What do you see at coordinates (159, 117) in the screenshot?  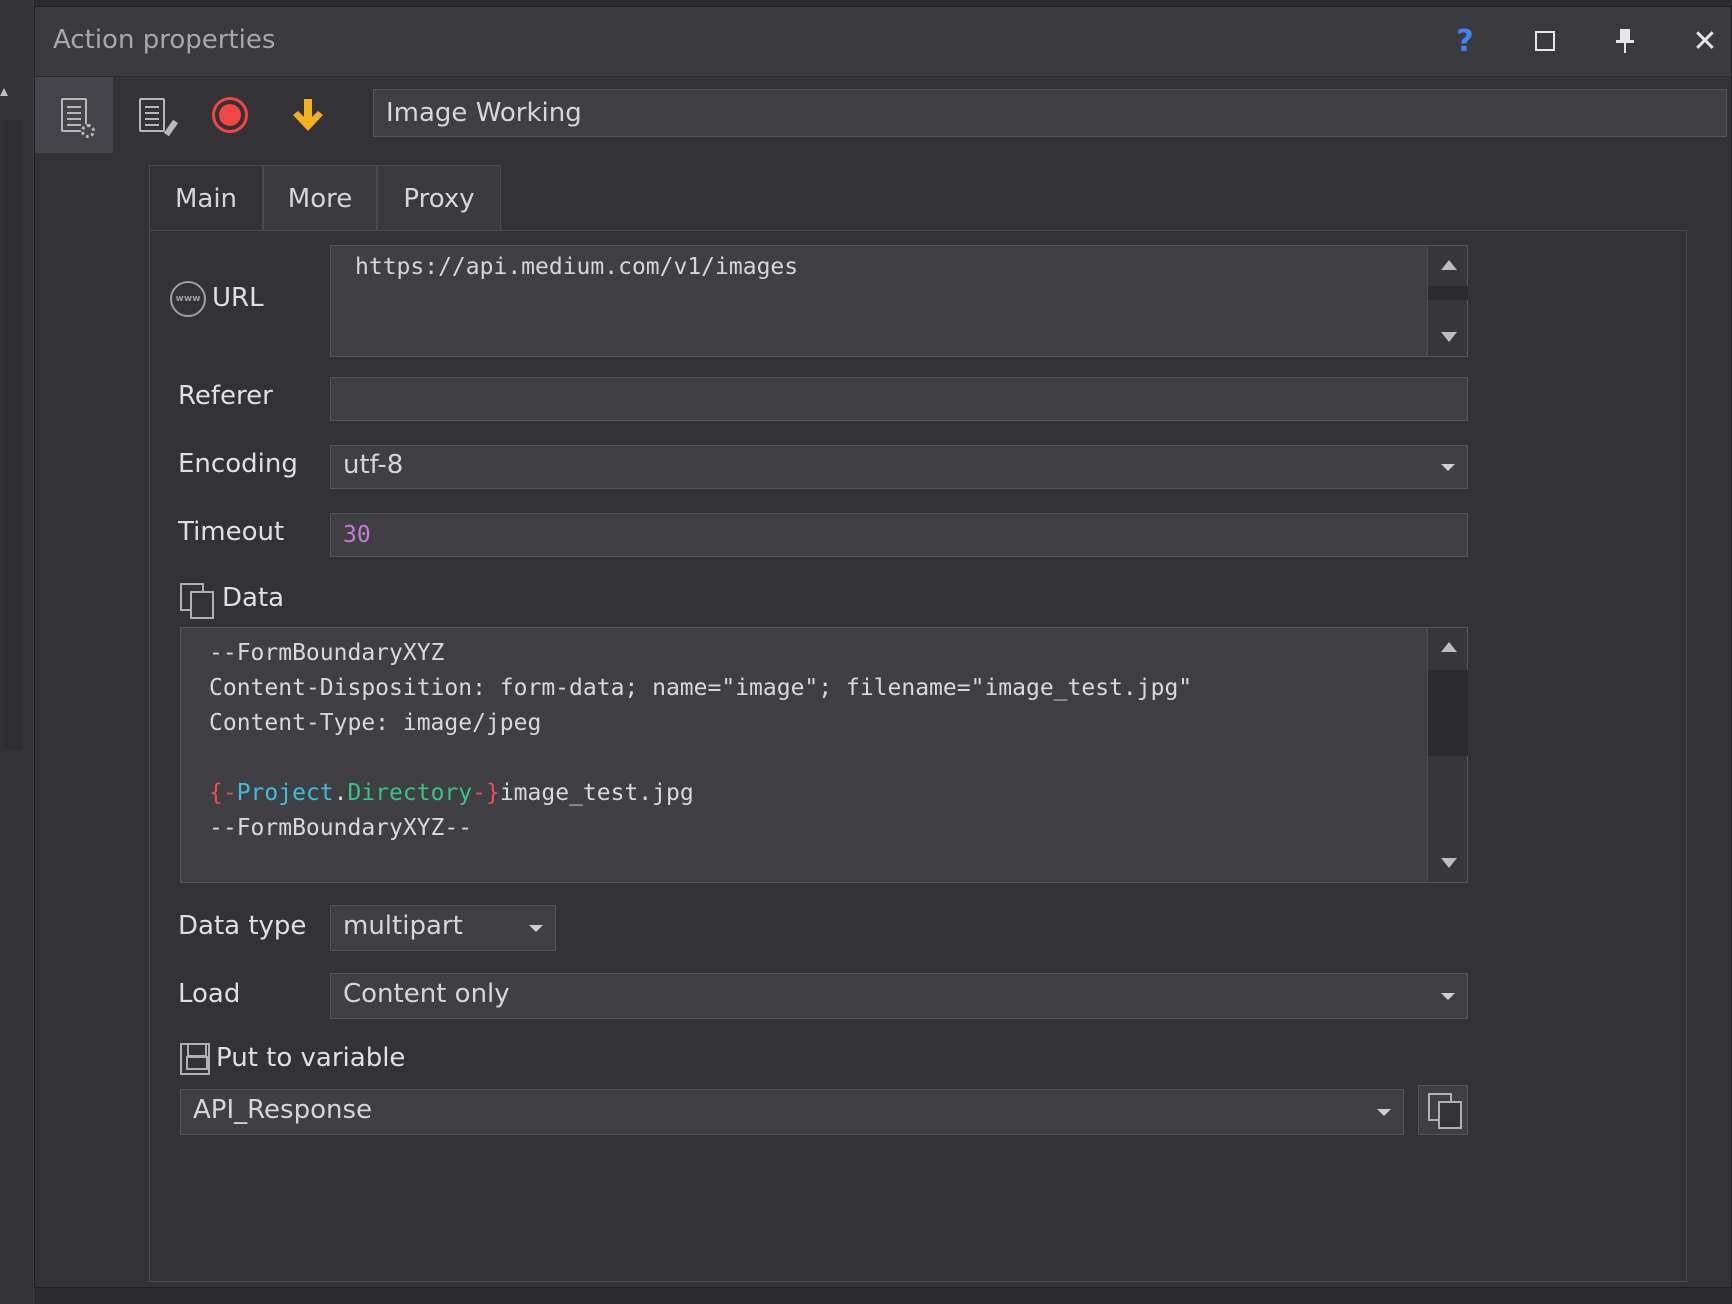 I see `document-edit-icon` at bounding box center [159, 117].